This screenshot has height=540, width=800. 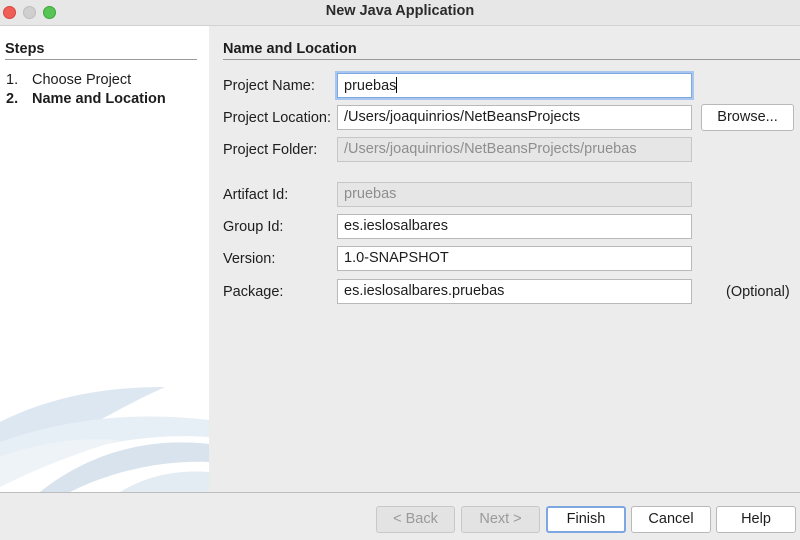 What do you see at coordinates (99, 99) in the screenshot?
I see `step-label: Name and Location` at bounding box center [99, 99].